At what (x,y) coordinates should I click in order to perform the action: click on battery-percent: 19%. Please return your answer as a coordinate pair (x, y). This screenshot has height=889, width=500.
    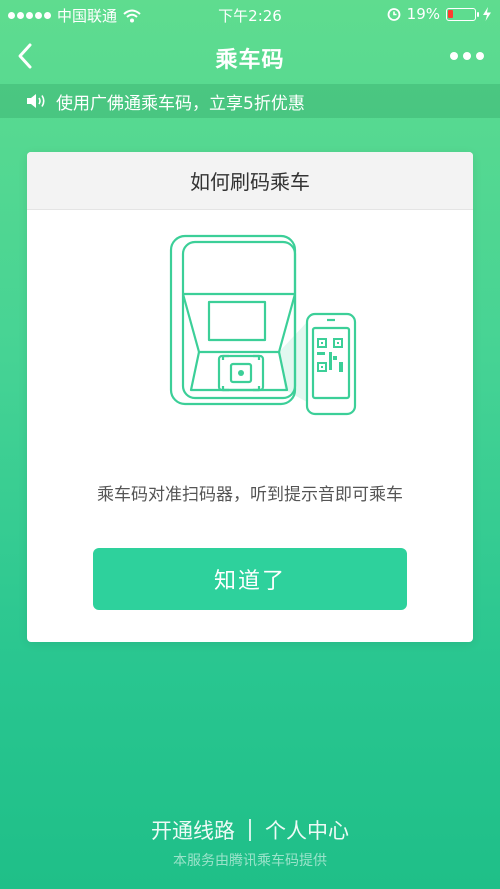
    Looking at the image, I should click on (423, 14).